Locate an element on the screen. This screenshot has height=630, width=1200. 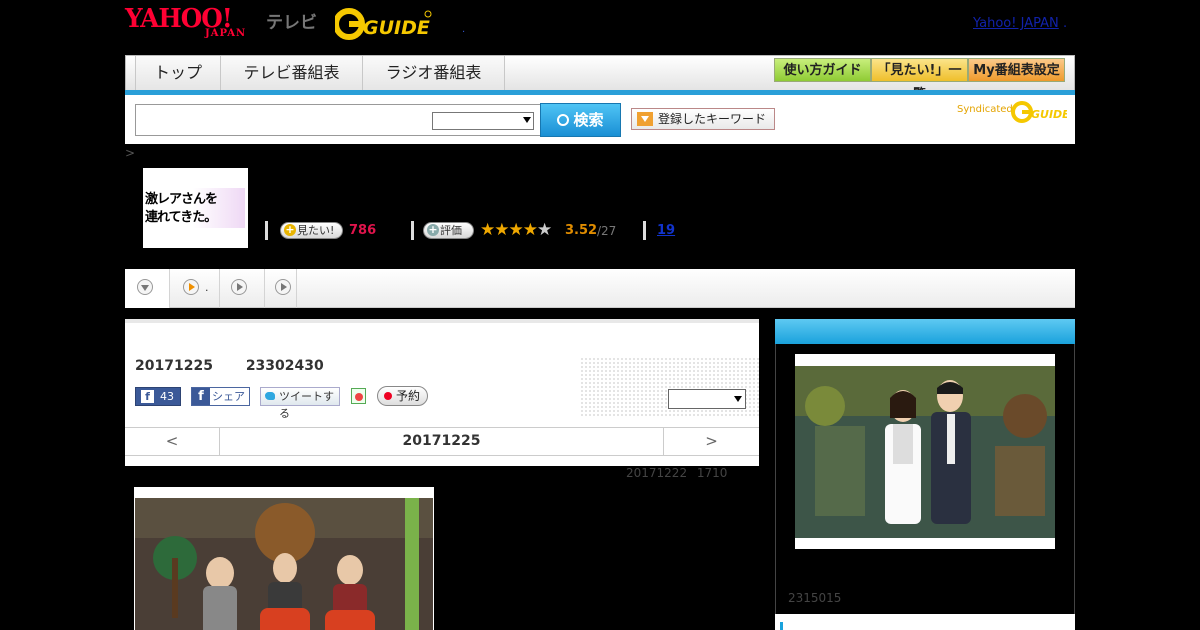
dropdown-triangle-icon is located at coordinates (645, 119).